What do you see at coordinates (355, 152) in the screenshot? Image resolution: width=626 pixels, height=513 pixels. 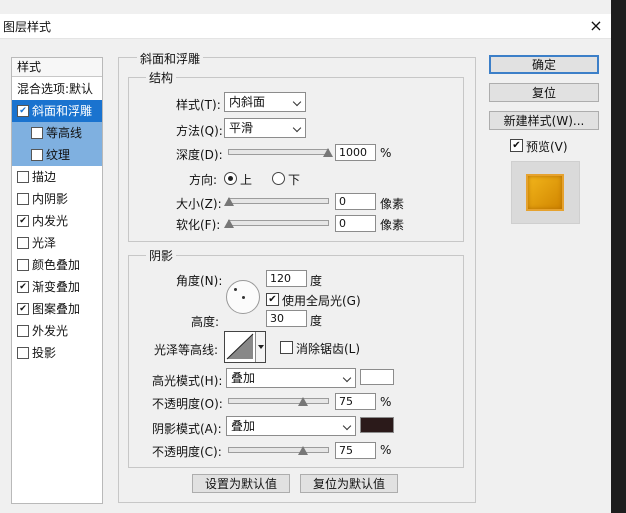 I see `depth-input: 1000` at bounding box center [355, 152].